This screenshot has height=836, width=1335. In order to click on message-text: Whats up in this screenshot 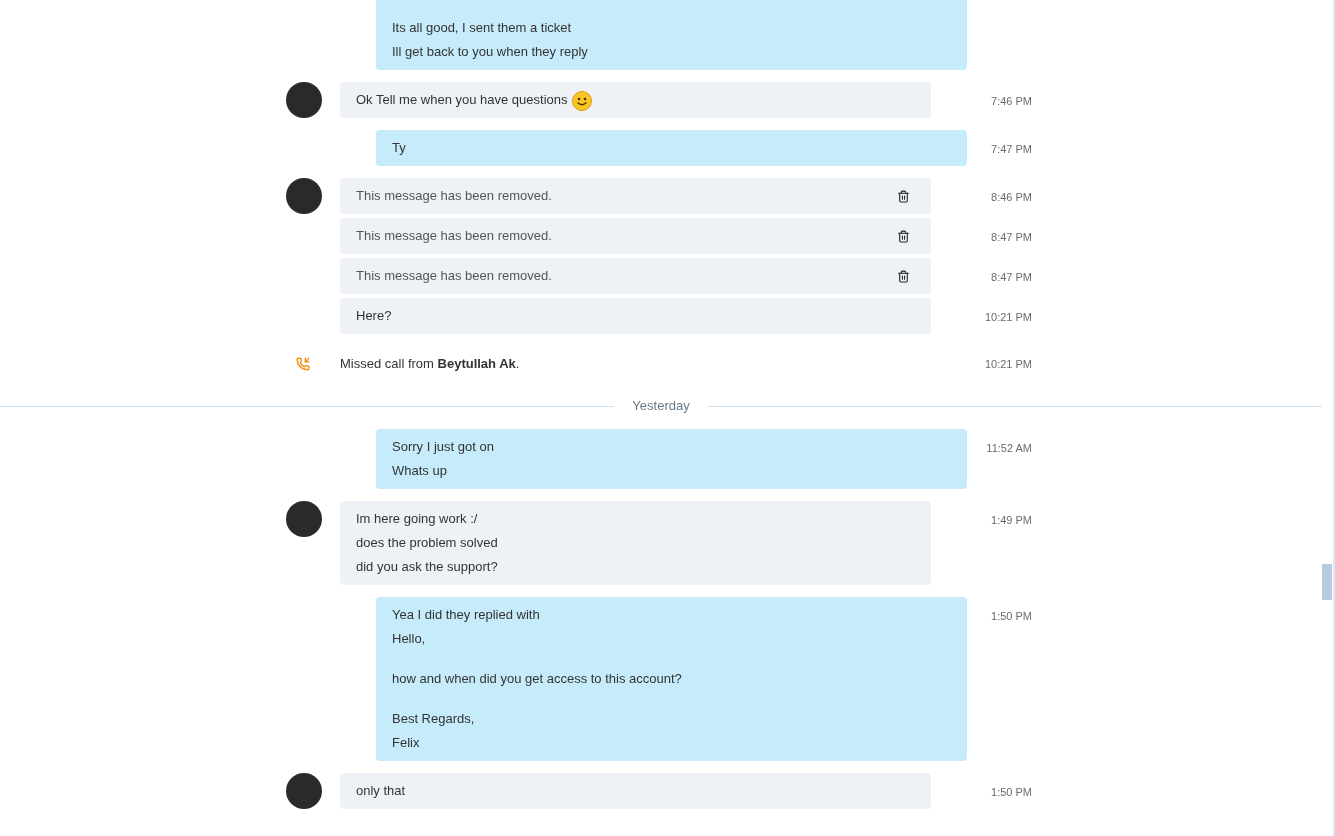, I will do `click(419, 470)`.